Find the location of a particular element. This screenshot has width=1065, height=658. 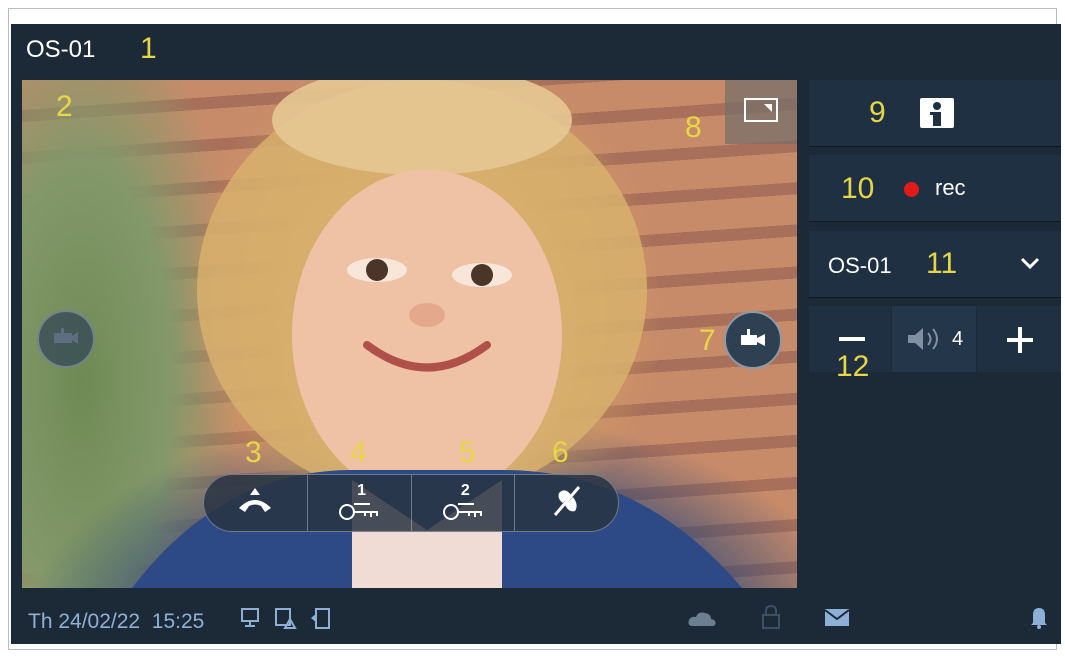

pip-toggle-button is located at coordinates (761, 112).